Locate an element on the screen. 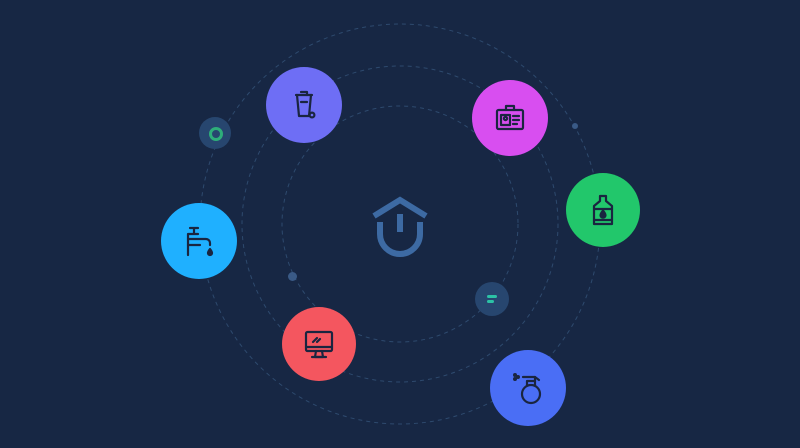 This screenshot has width=800, height=448. id-card-node is located at coordinates (510, 118).